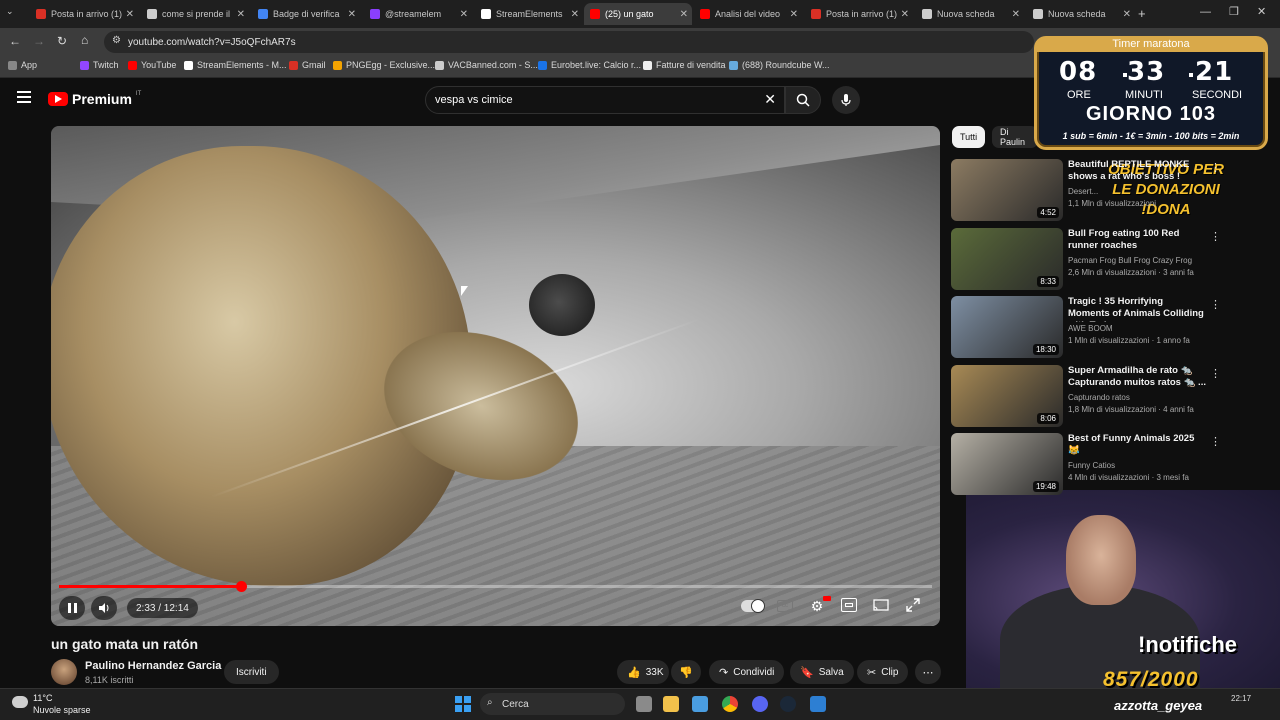  Describe the element at coordinates (1130, 260) in the screenshot. I see `recommended-video-channel: Pacman Frog Bull Frog Crazy Frog` at that location.